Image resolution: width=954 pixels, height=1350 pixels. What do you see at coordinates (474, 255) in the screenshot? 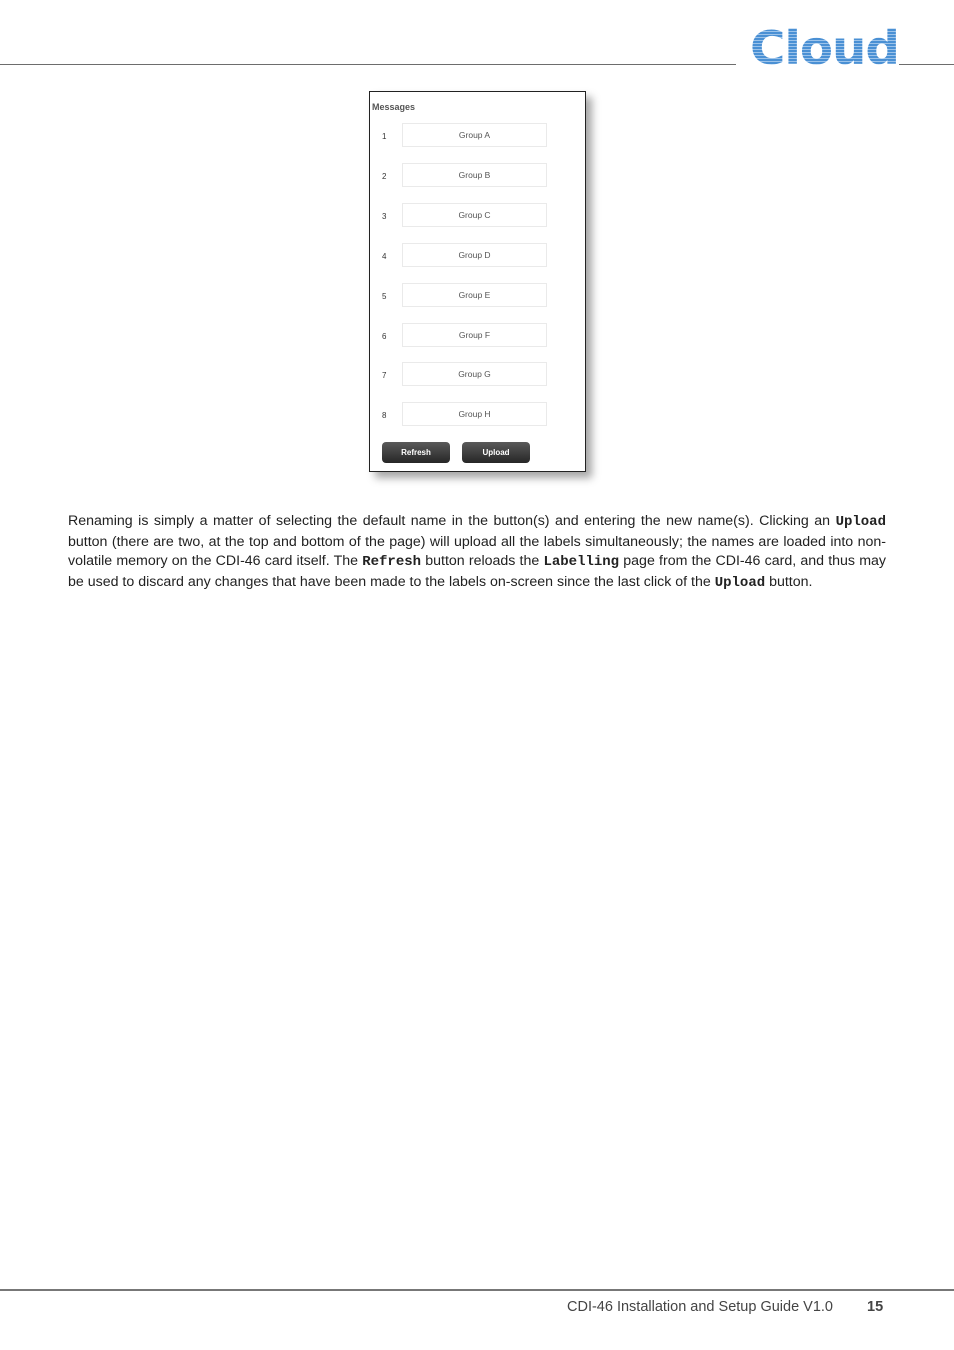
I see `label-input: Group D` at bounding box center [474, 255].